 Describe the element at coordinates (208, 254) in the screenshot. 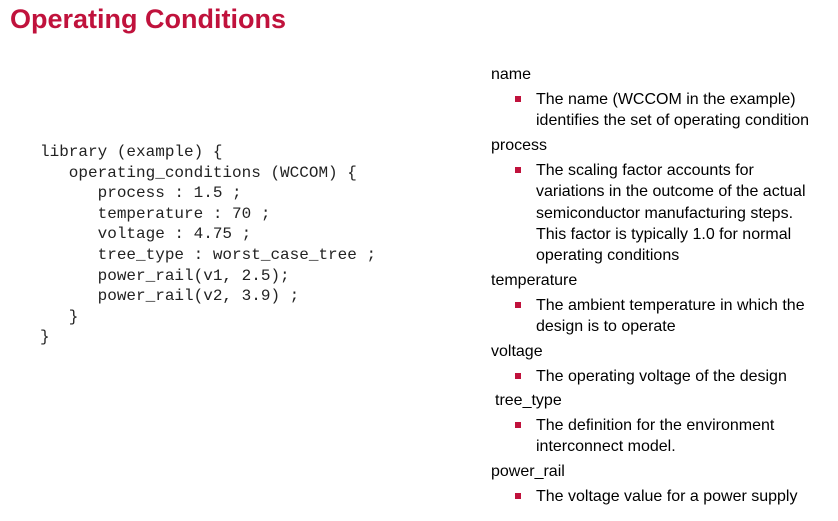

I see `code-line: tree_type : worst_case_tree ;` at that location.